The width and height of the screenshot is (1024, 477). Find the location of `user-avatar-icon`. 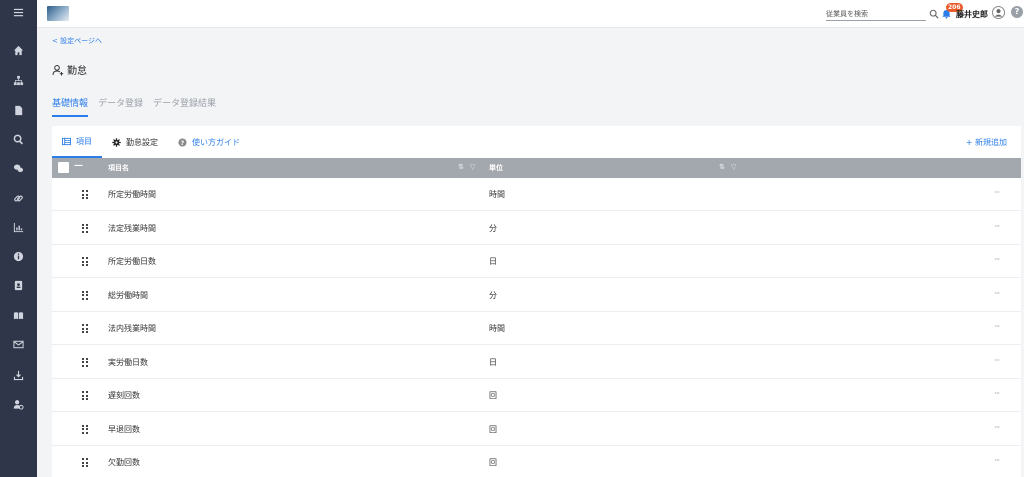

user-avatar-icon is located at coordinates (998, 12).